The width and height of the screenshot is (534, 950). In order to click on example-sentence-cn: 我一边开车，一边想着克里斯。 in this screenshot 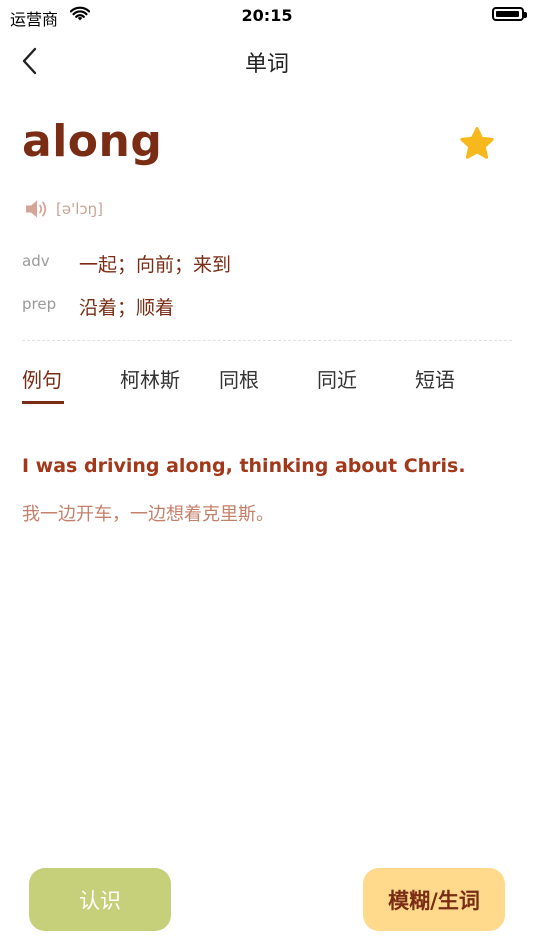, I will do `click(148, 514)`.